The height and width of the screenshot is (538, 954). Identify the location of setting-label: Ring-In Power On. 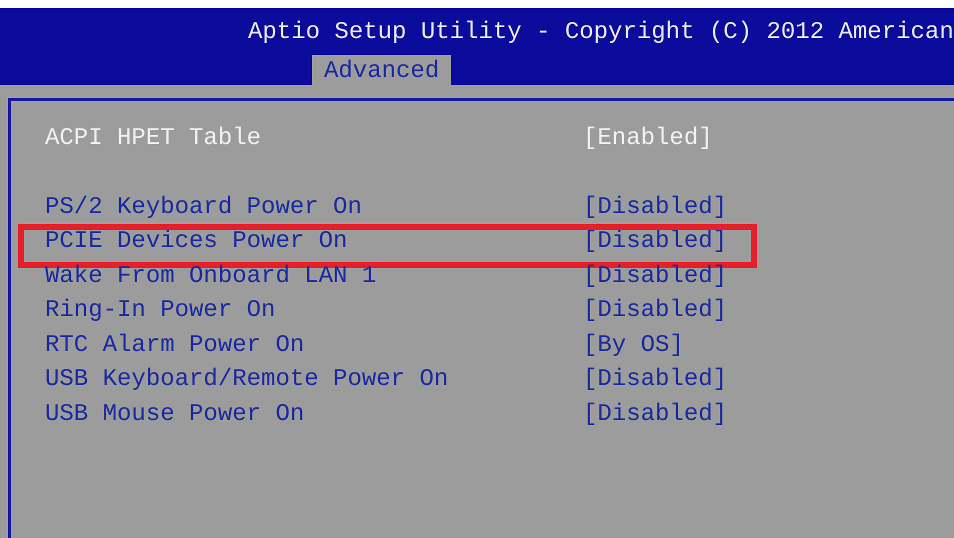
(314, 310).